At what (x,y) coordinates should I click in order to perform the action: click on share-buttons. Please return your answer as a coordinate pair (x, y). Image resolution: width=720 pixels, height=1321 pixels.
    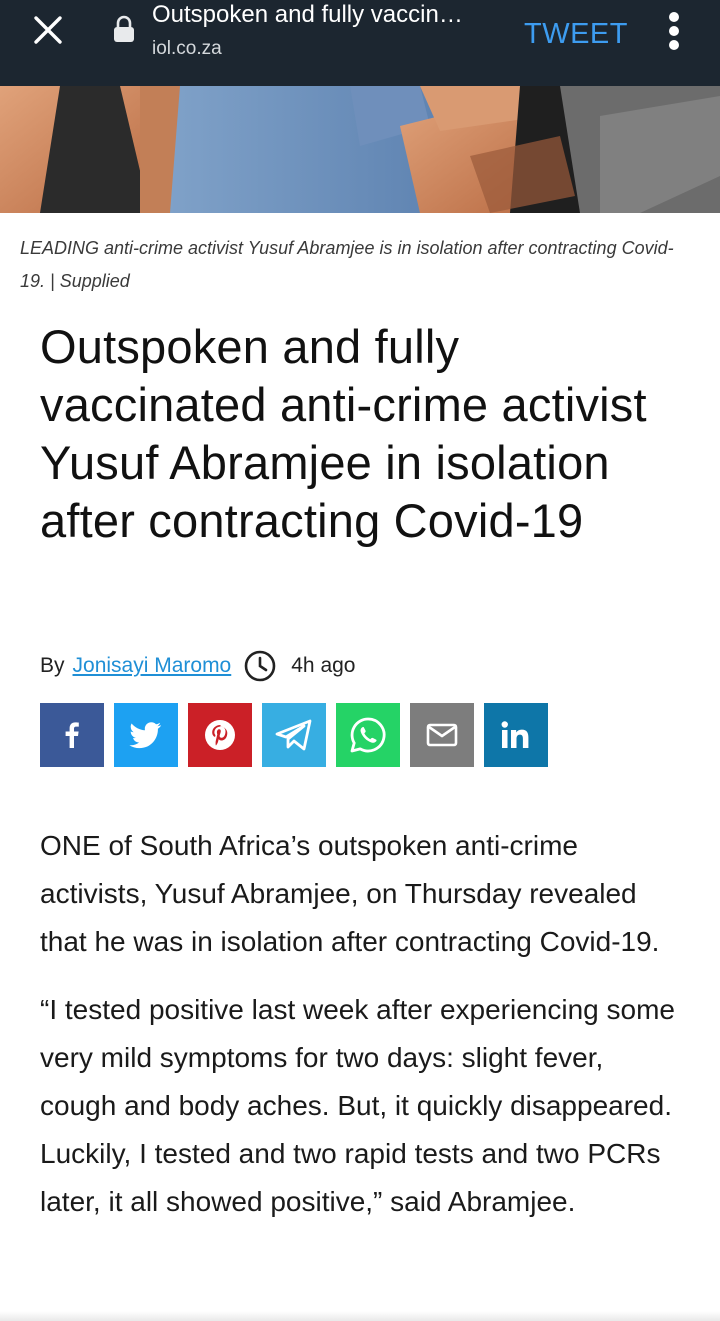
    Looking at the image, I should click on (299, 735).